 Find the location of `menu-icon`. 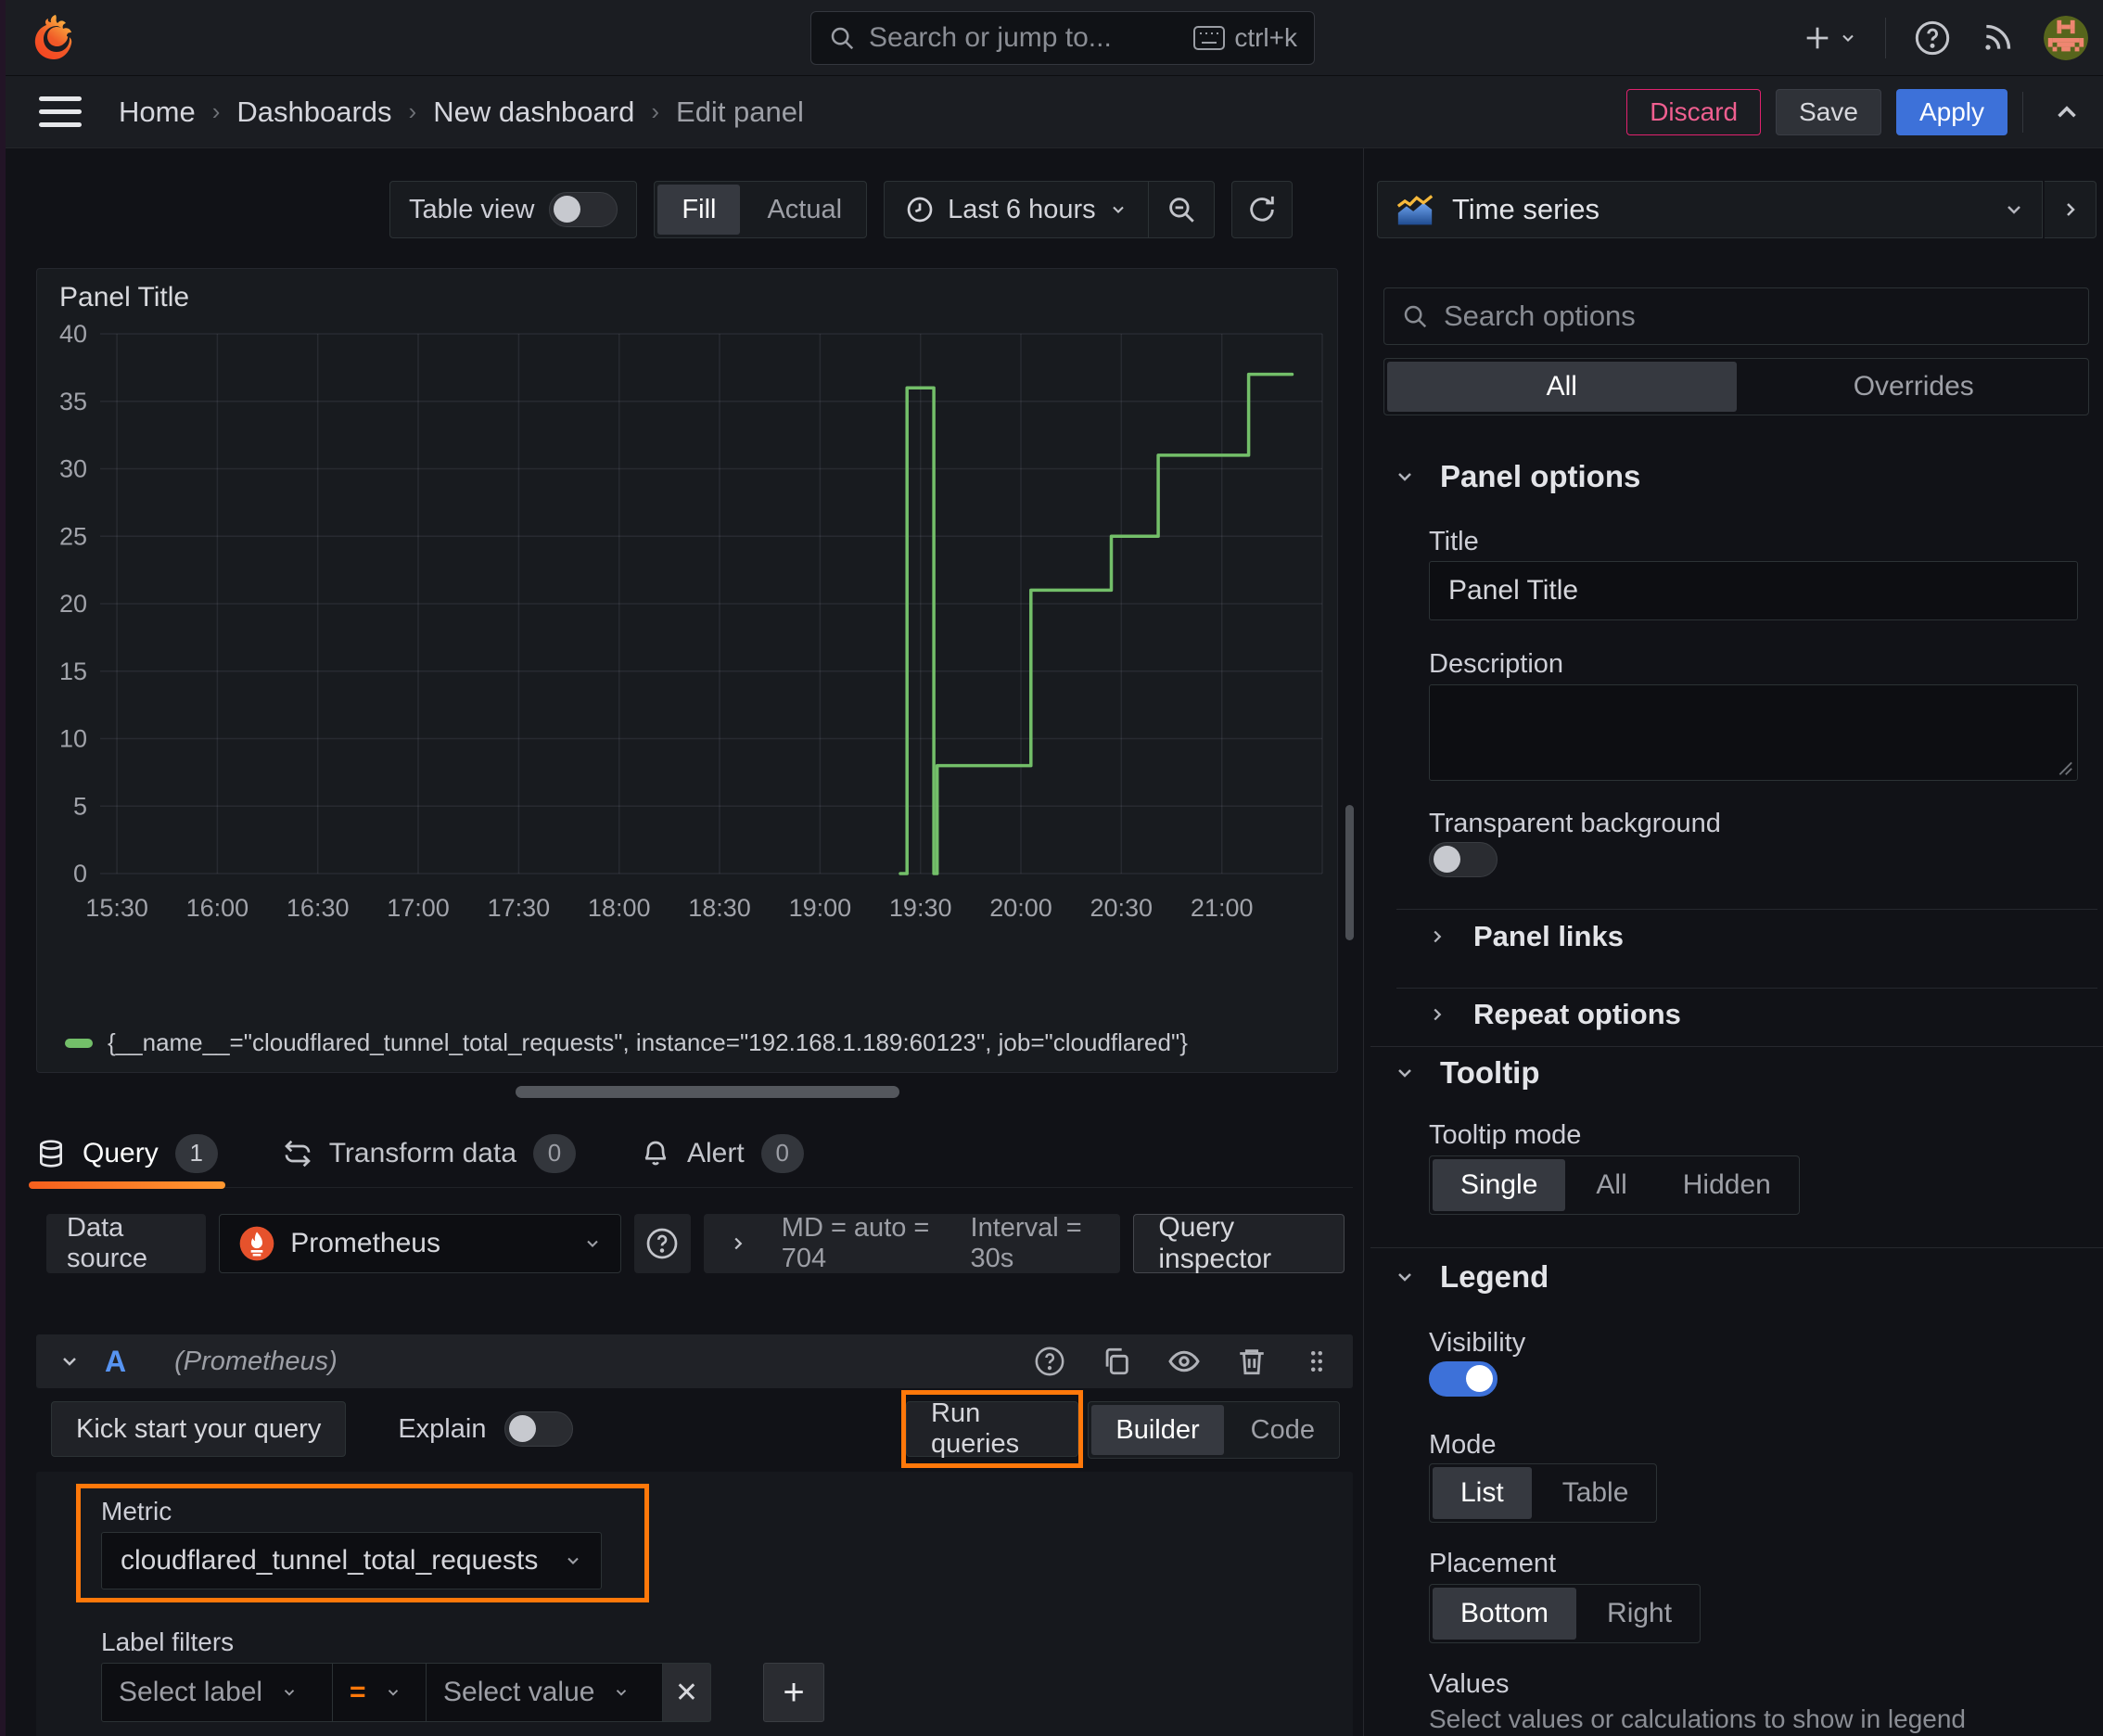

menu-icon is located at coordinates (60, 111).